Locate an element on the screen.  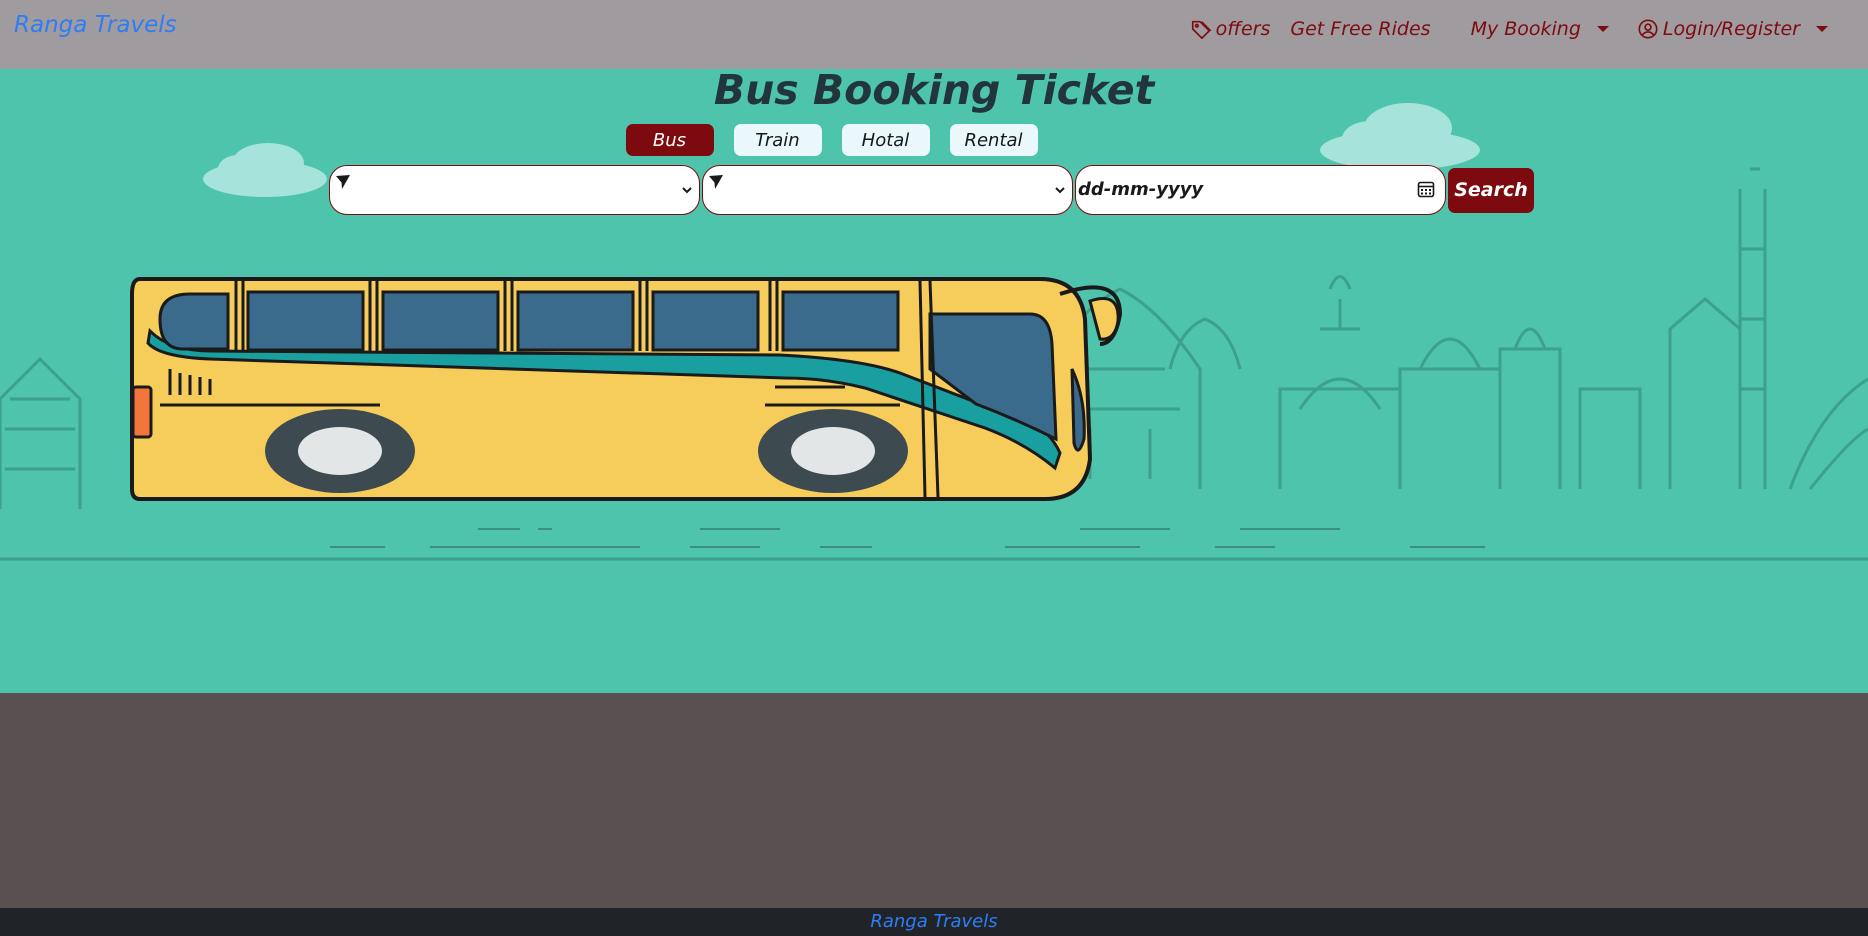
tag-icon is located at coordinates (1201, 29).